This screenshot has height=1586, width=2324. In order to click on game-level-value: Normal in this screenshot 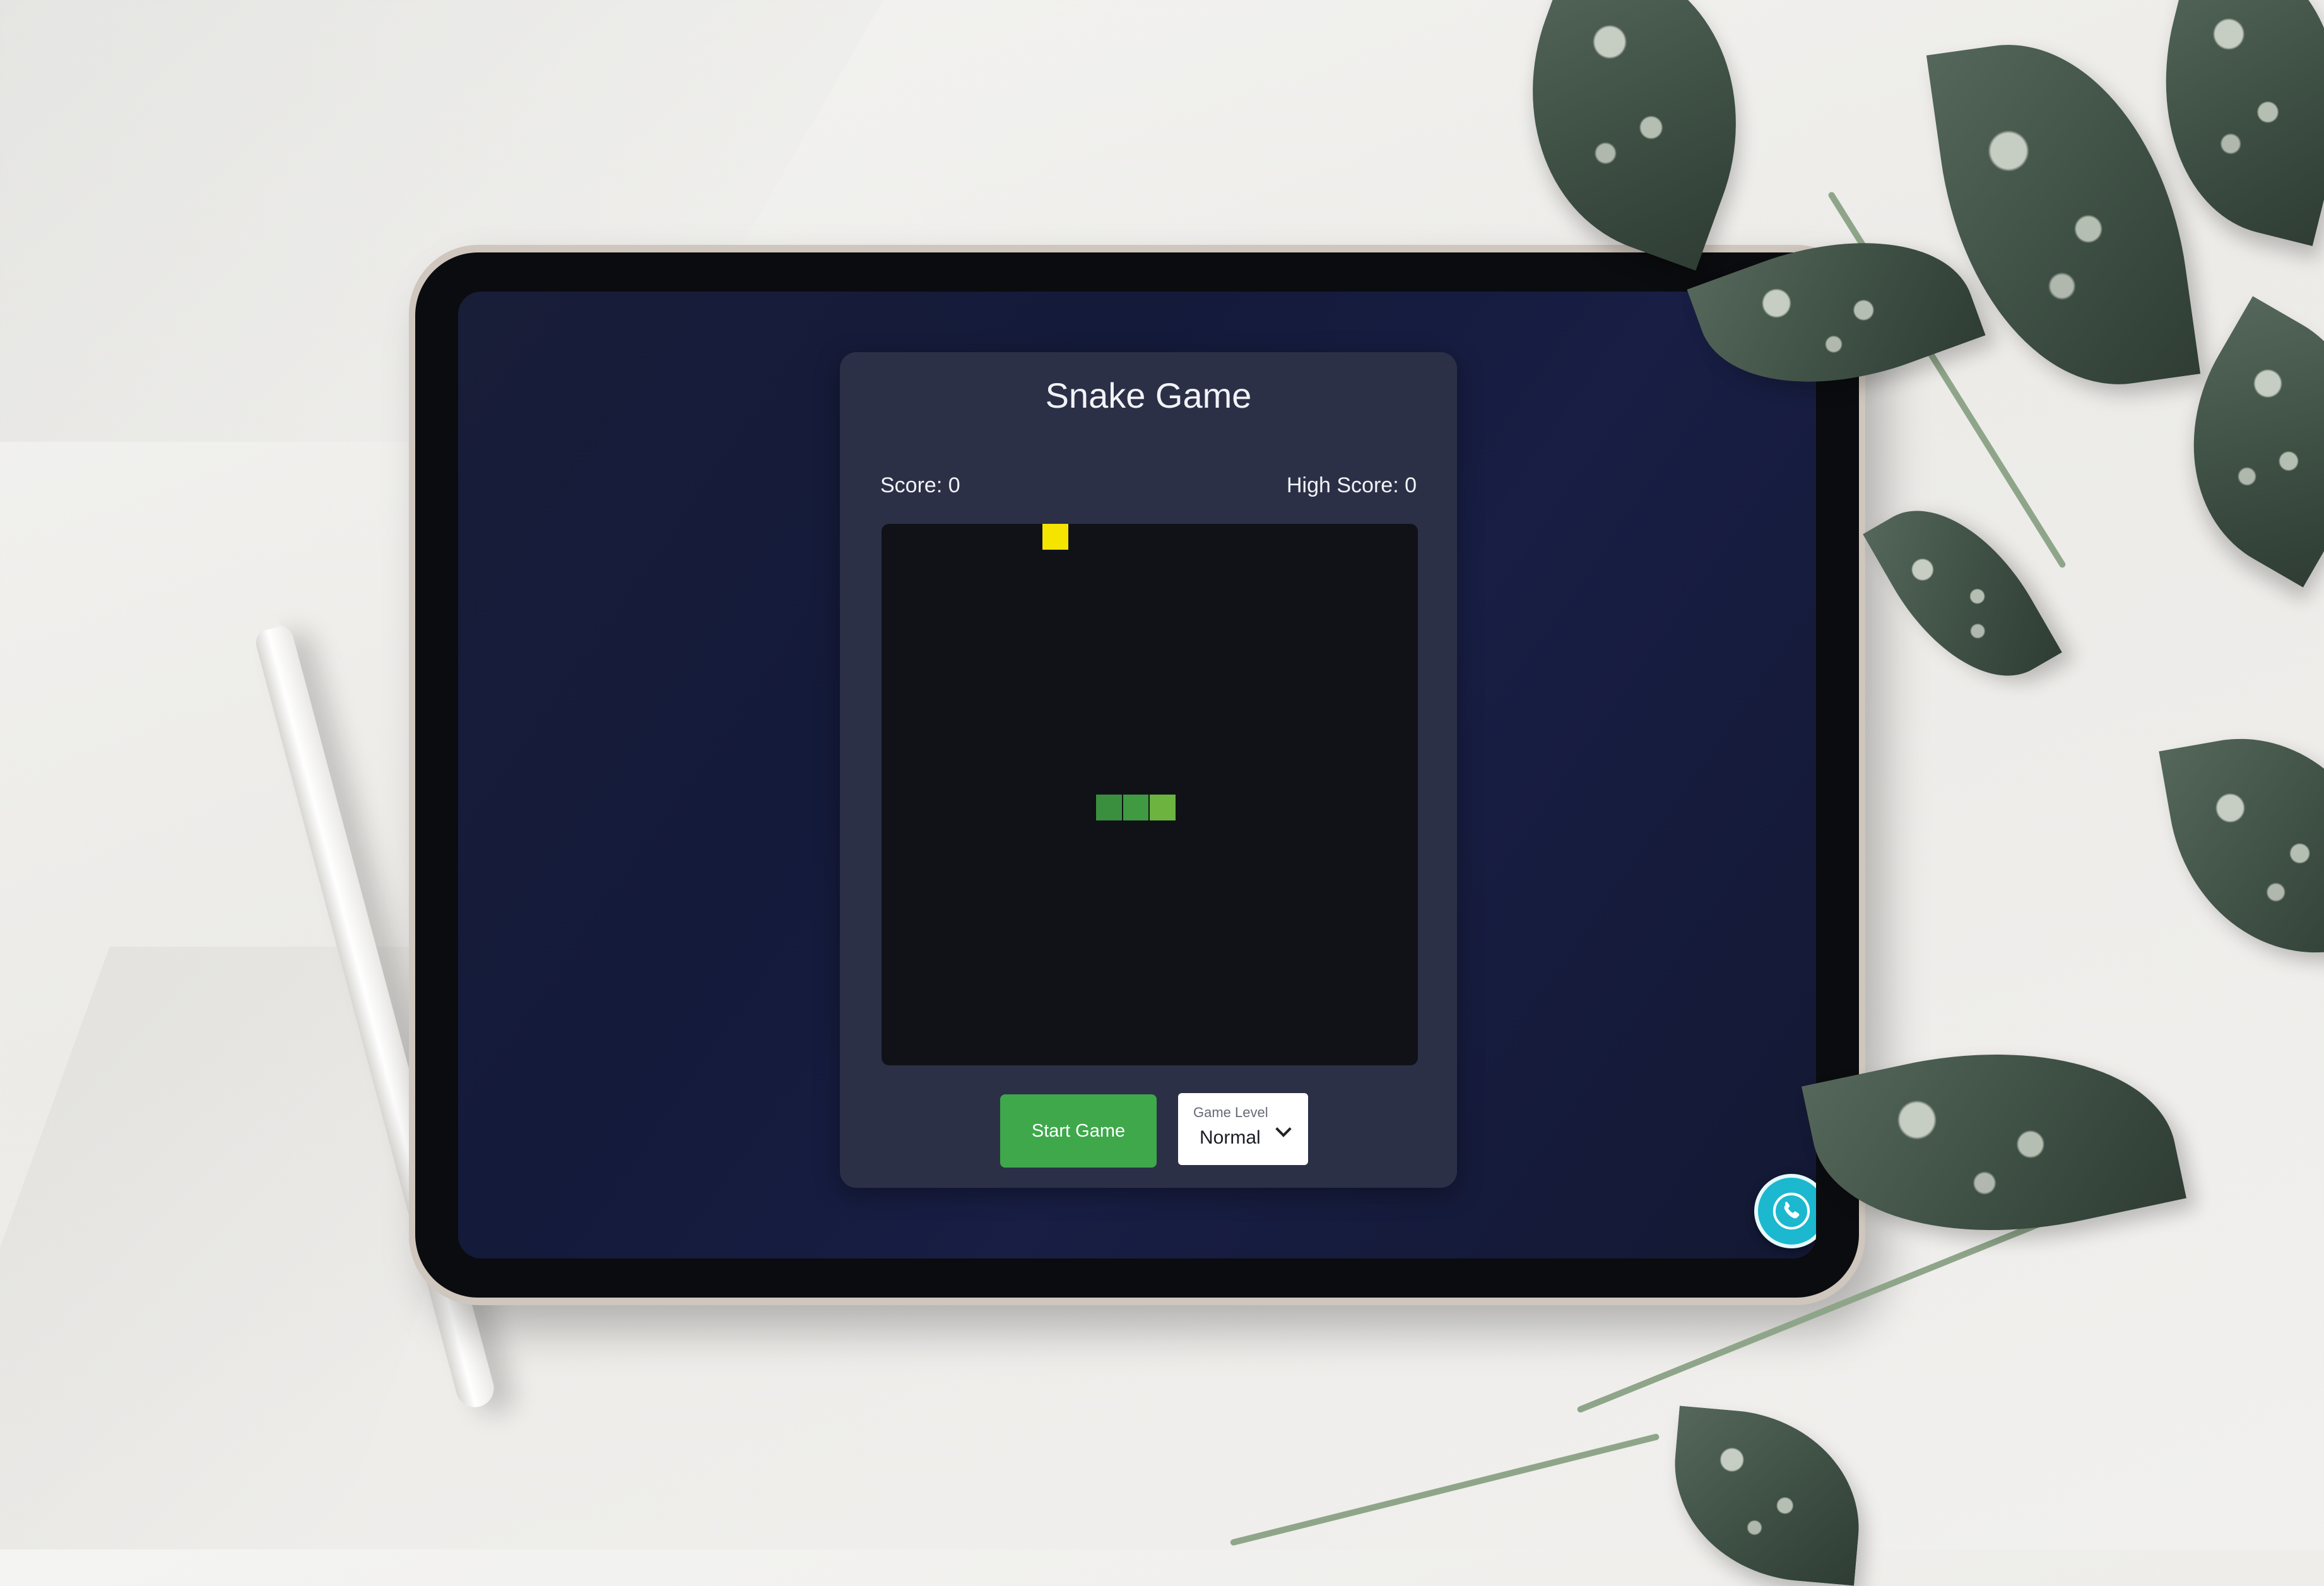, I will do `click(1230, 1137)`.